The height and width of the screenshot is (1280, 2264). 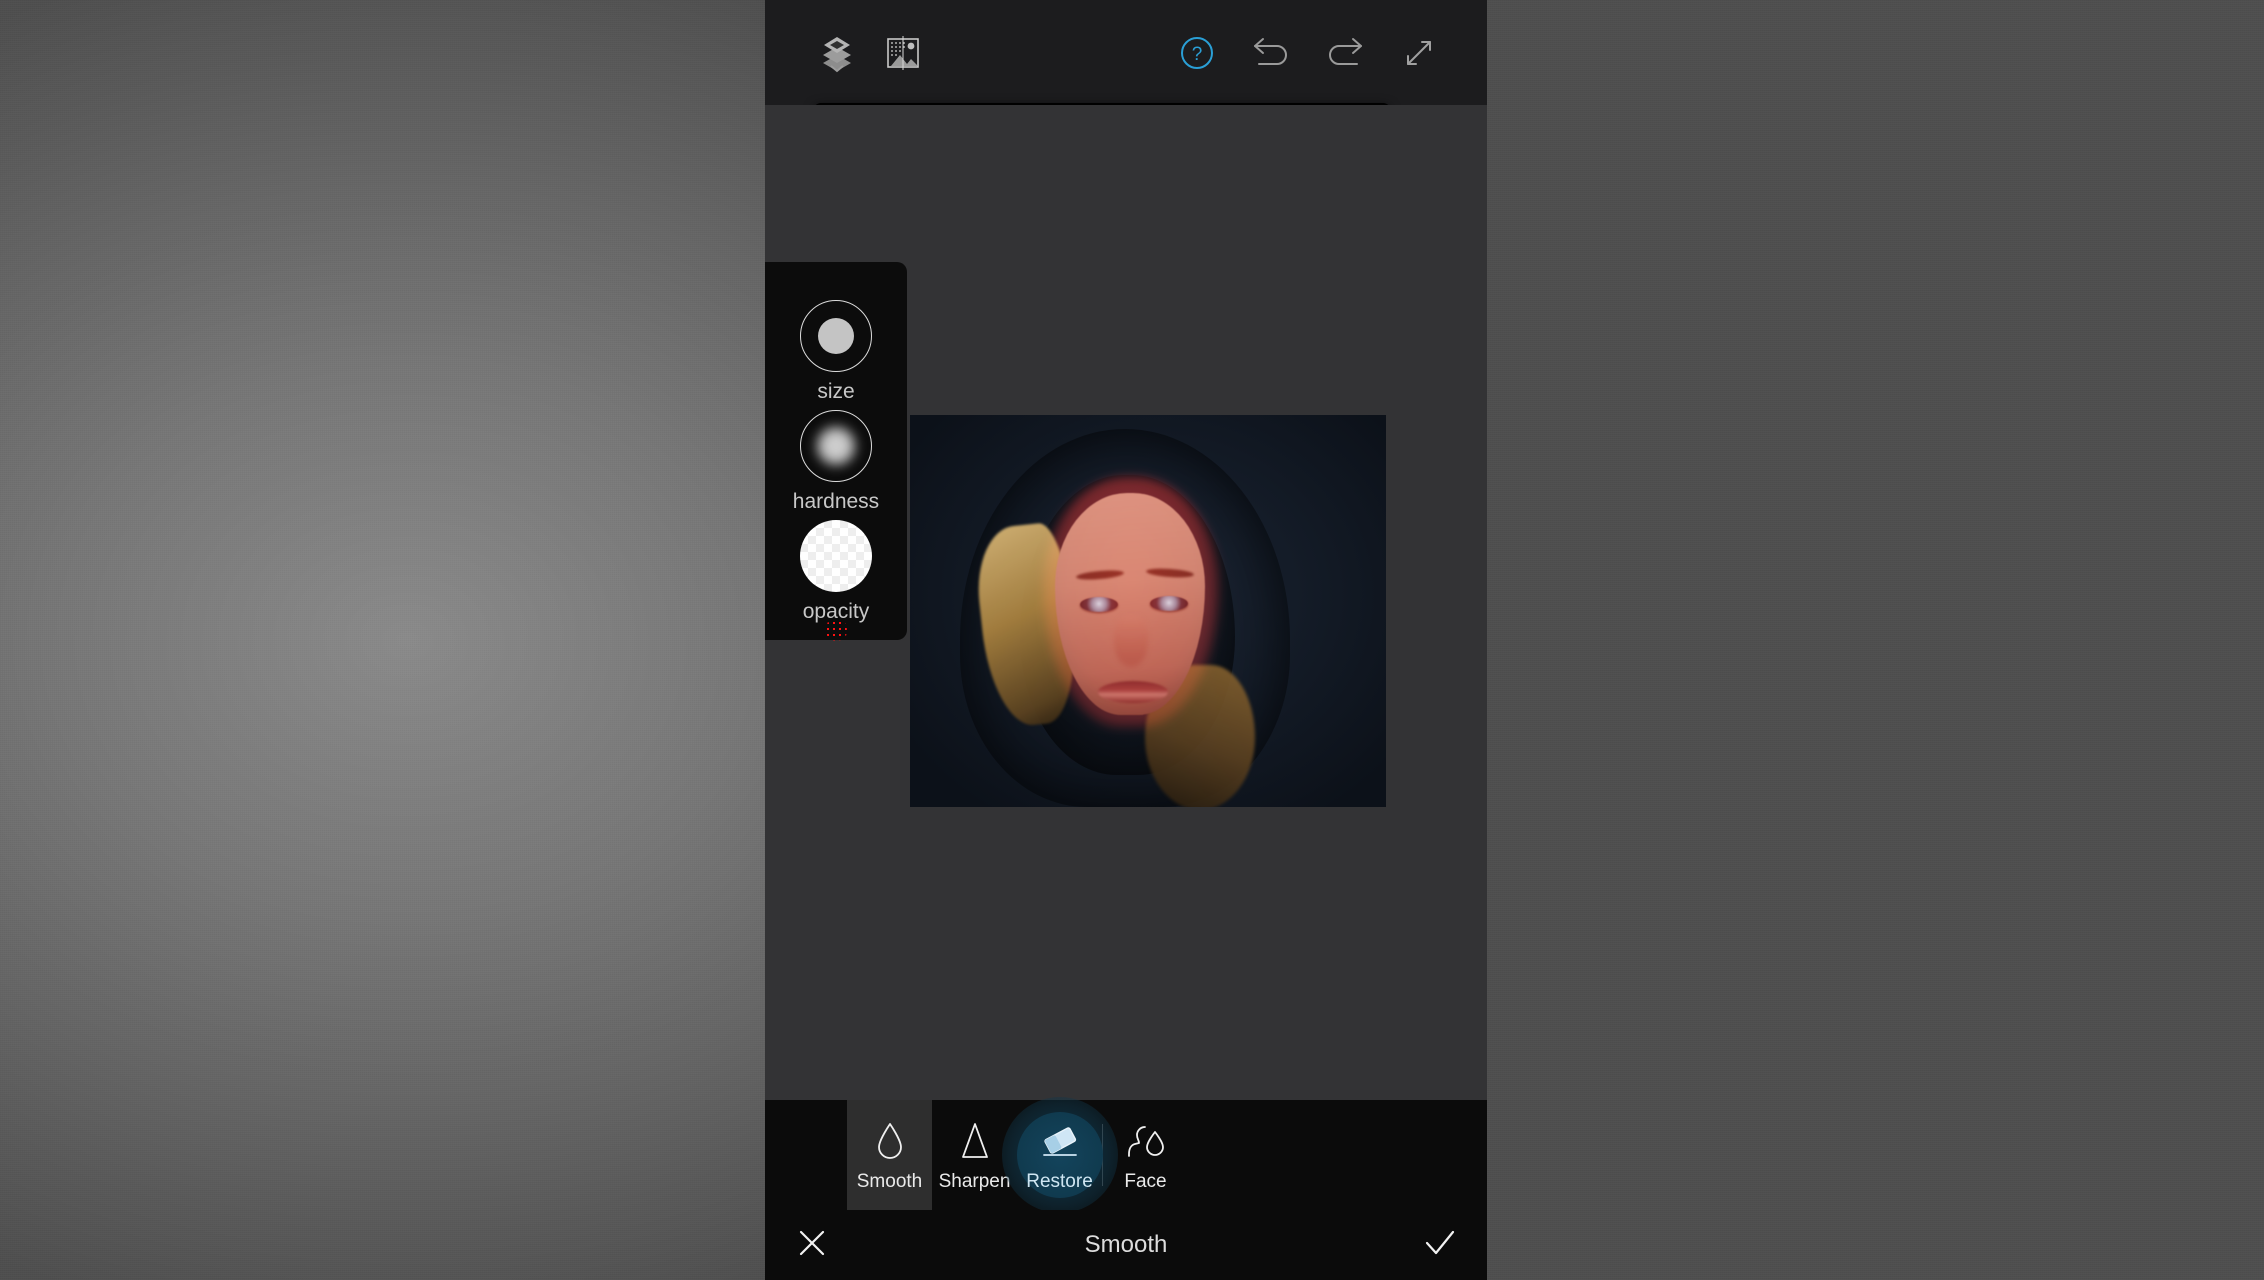 I want to click on expand-icon, so click(x=1419, y=53).